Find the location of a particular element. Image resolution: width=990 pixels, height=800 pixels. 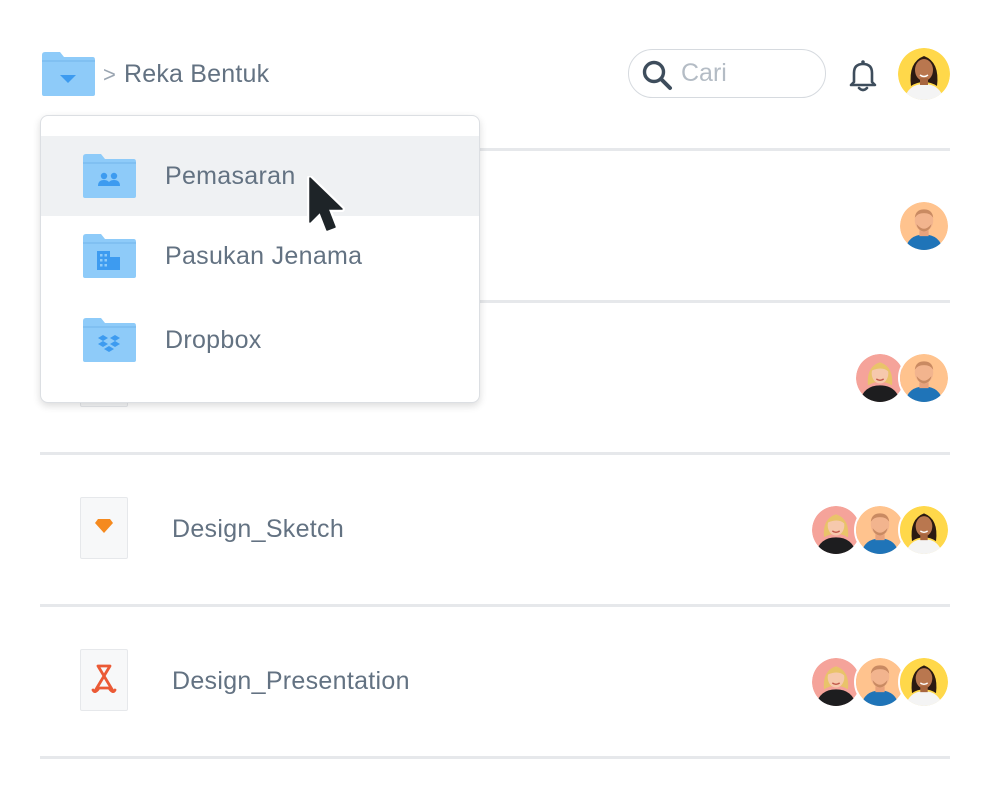

search-input is located at coordinates (746, 73).